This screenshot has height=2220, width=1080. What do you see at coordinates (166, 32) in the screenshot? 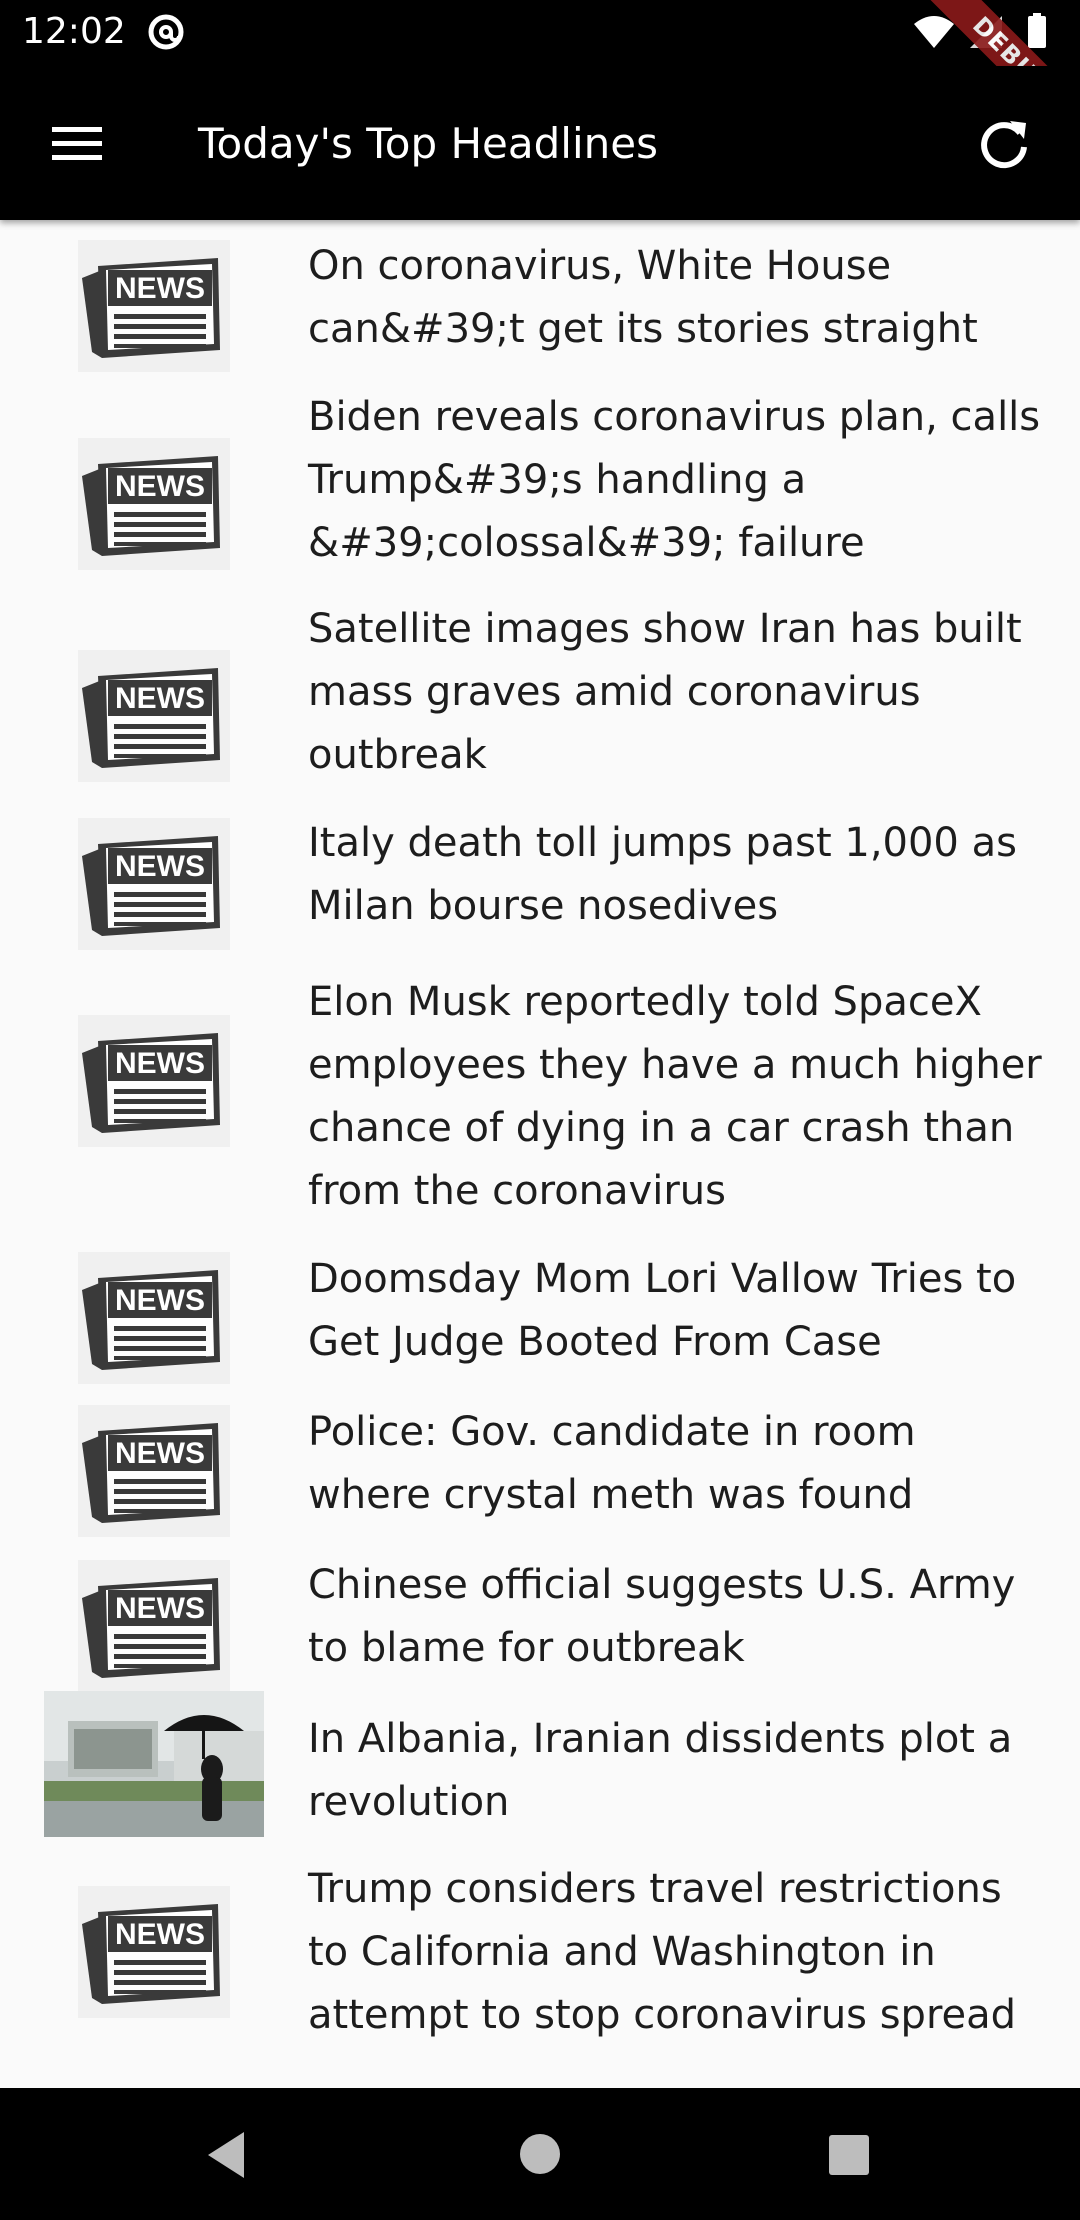
I see `at-sign-icon` at bounding box center [166, 32].